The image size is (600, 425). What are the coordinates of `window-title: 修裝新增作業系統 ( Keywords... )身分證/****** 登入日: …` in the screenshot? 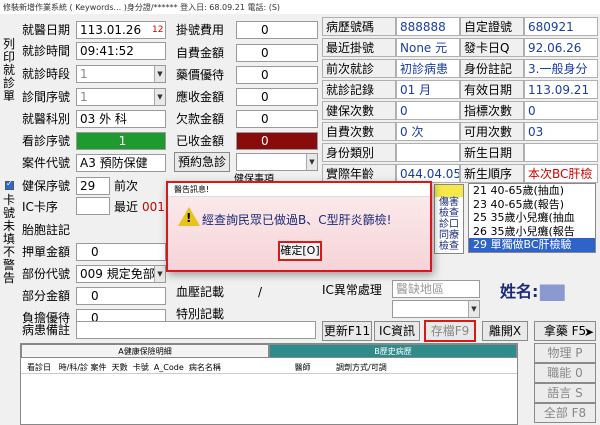 It's located at (300, 7).